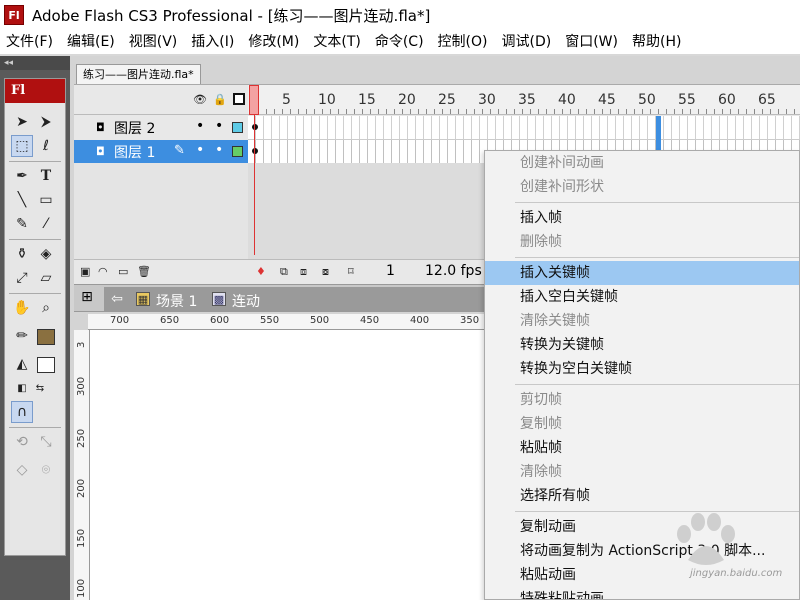 The image size is (800, 600). Describe the element at coordinates (81, 588) in the screenshot. I see `ruler-label: 100` at that location.